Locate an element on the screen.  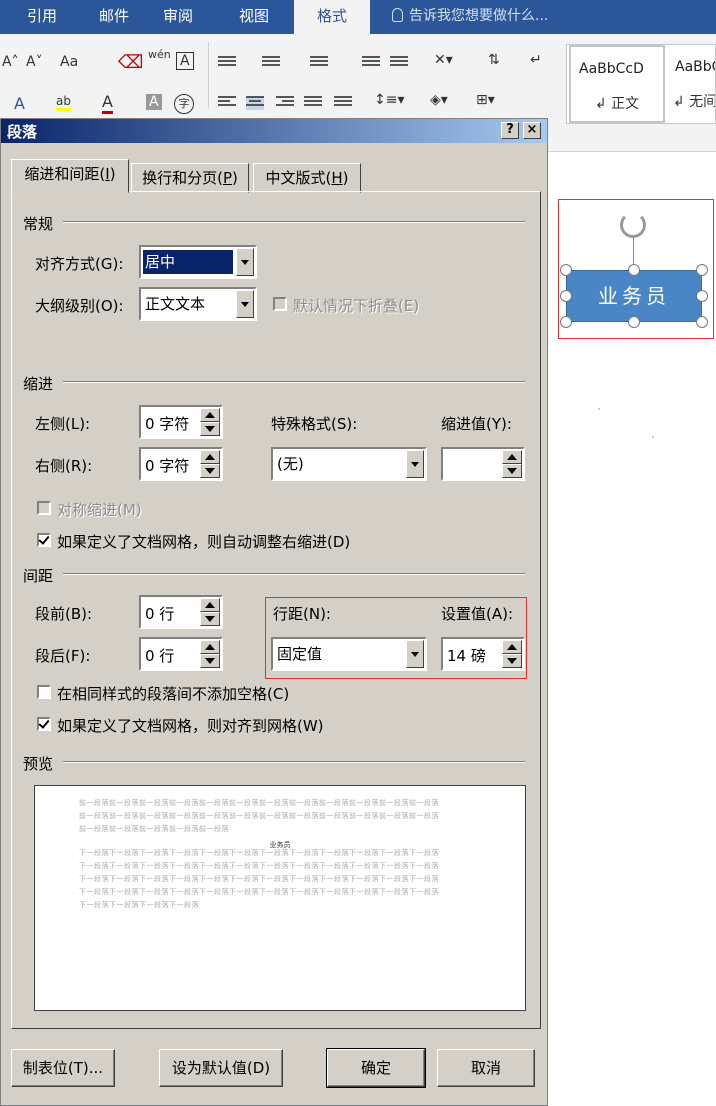
section-divider is located at coordinates (294, 762).